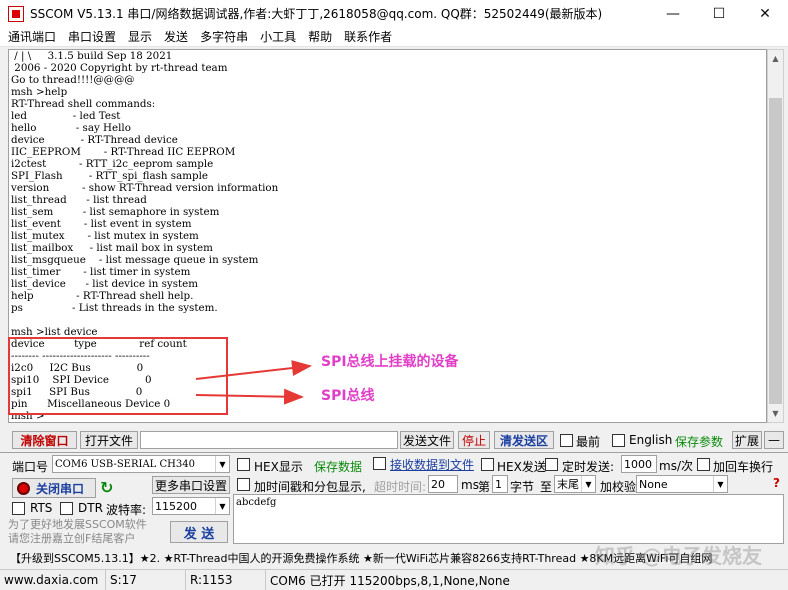 The width and height of the screenshot is (788, 590). I want to click on timestamp-checkbox, so click(243, 484).